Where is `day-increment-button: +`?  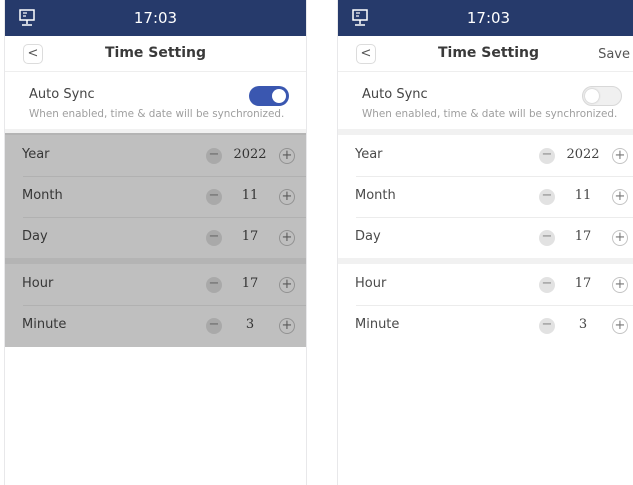
day-increment-button: + is located at coordinates (620, 238).